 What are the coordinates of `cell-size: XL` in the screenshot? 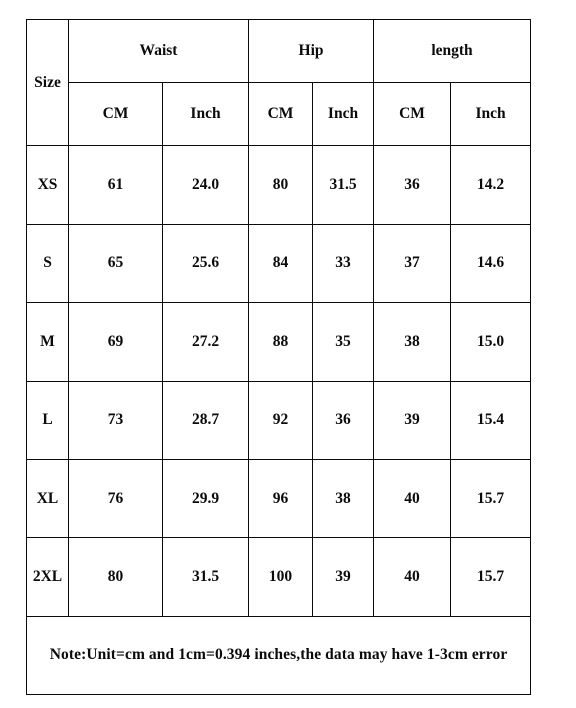 It's located at (47, 498).